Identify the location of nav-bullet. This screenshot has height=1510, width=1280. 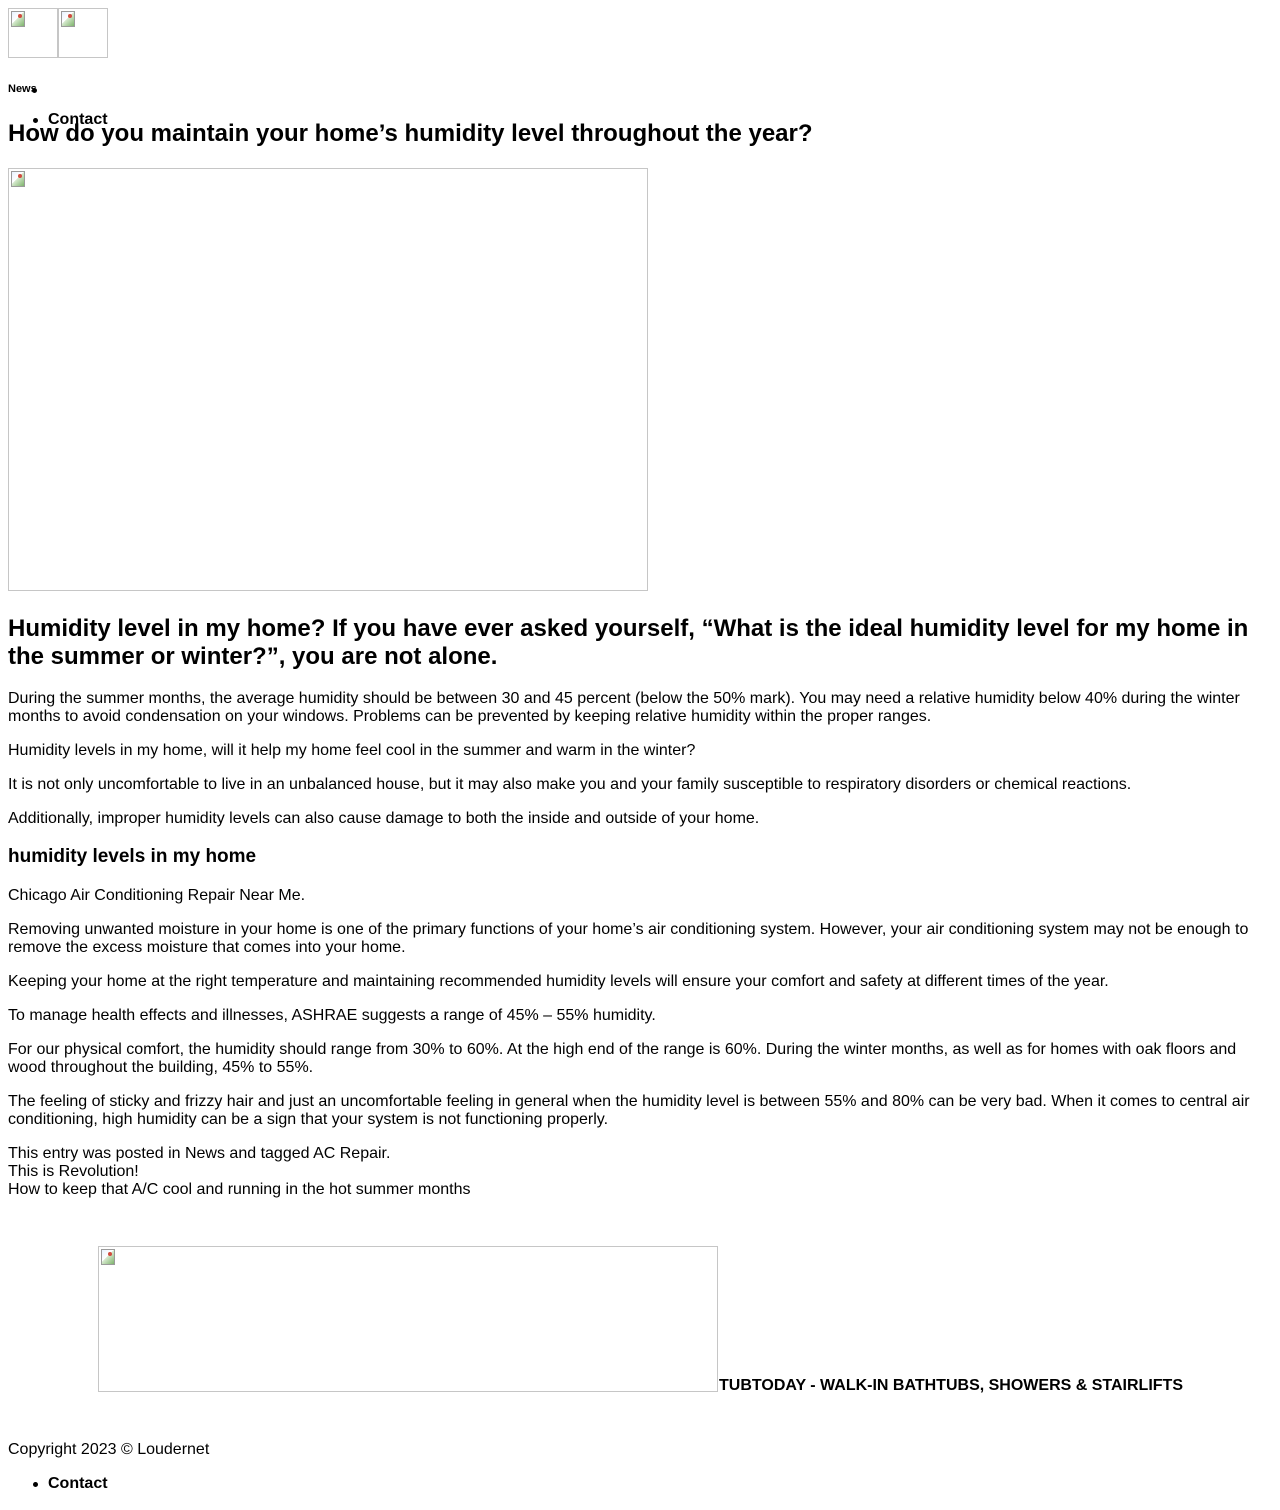
(34, 90).